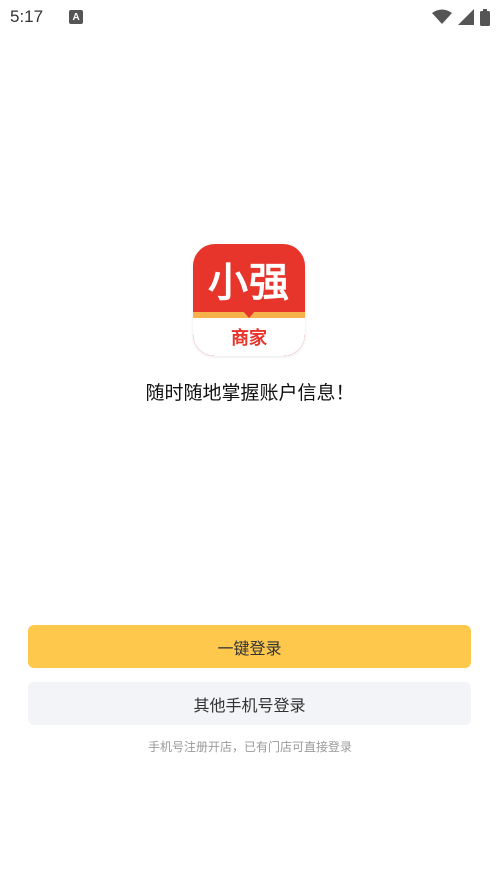 The image size is (500, 888). Describe the element at coordinates (250, 393) in the screenshot. I see `slogan-text: 随时随地掌握账户信息！` at that location.